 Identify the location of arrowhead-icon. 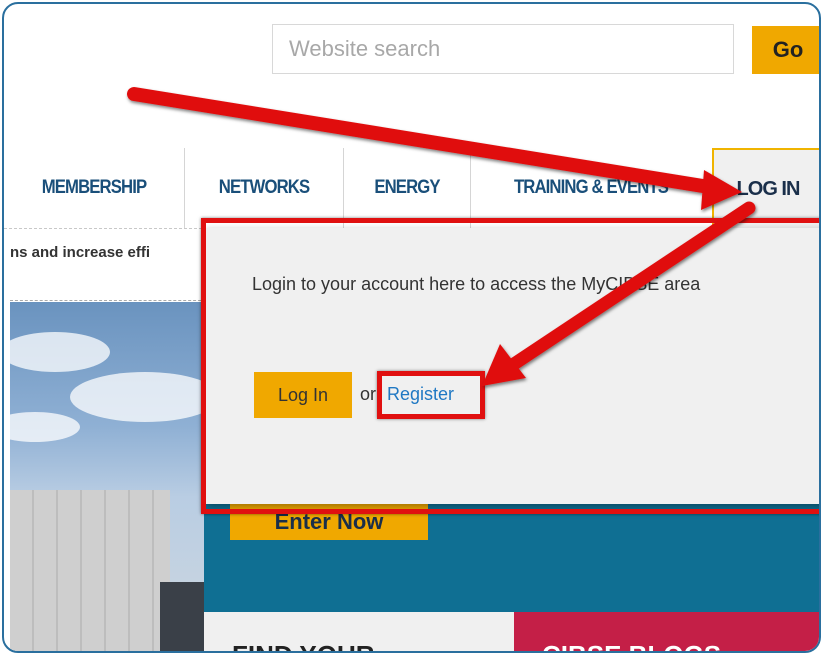
(721, 190).